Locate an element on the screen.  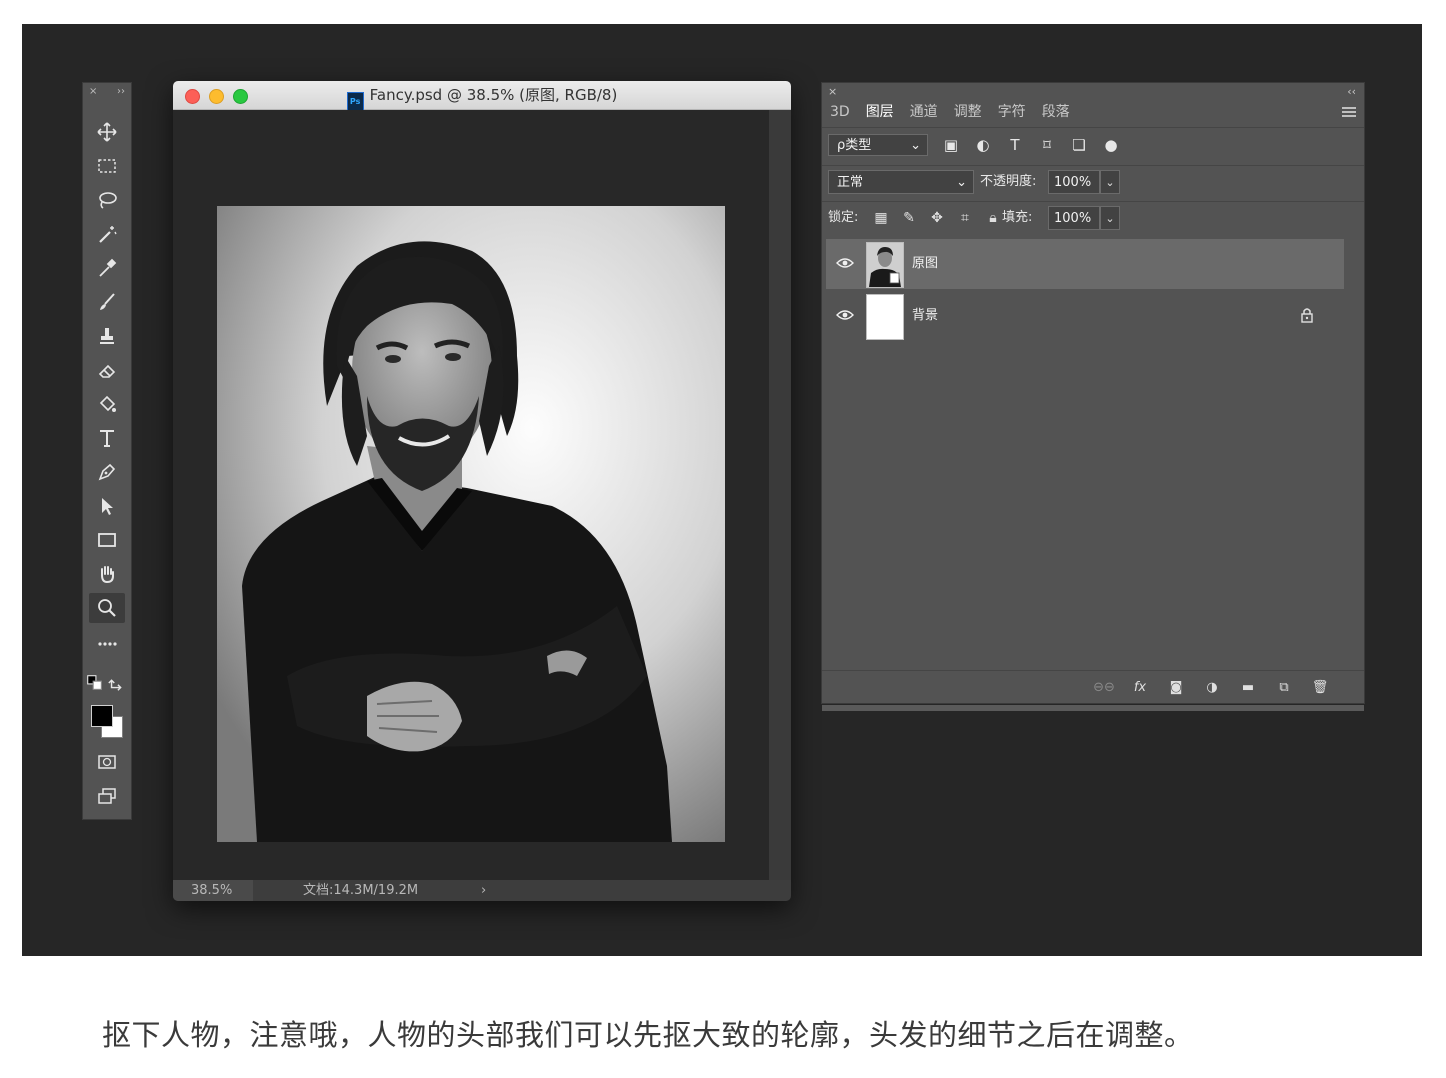
tab-character: 字符 is located at coordinates (1012, 112).